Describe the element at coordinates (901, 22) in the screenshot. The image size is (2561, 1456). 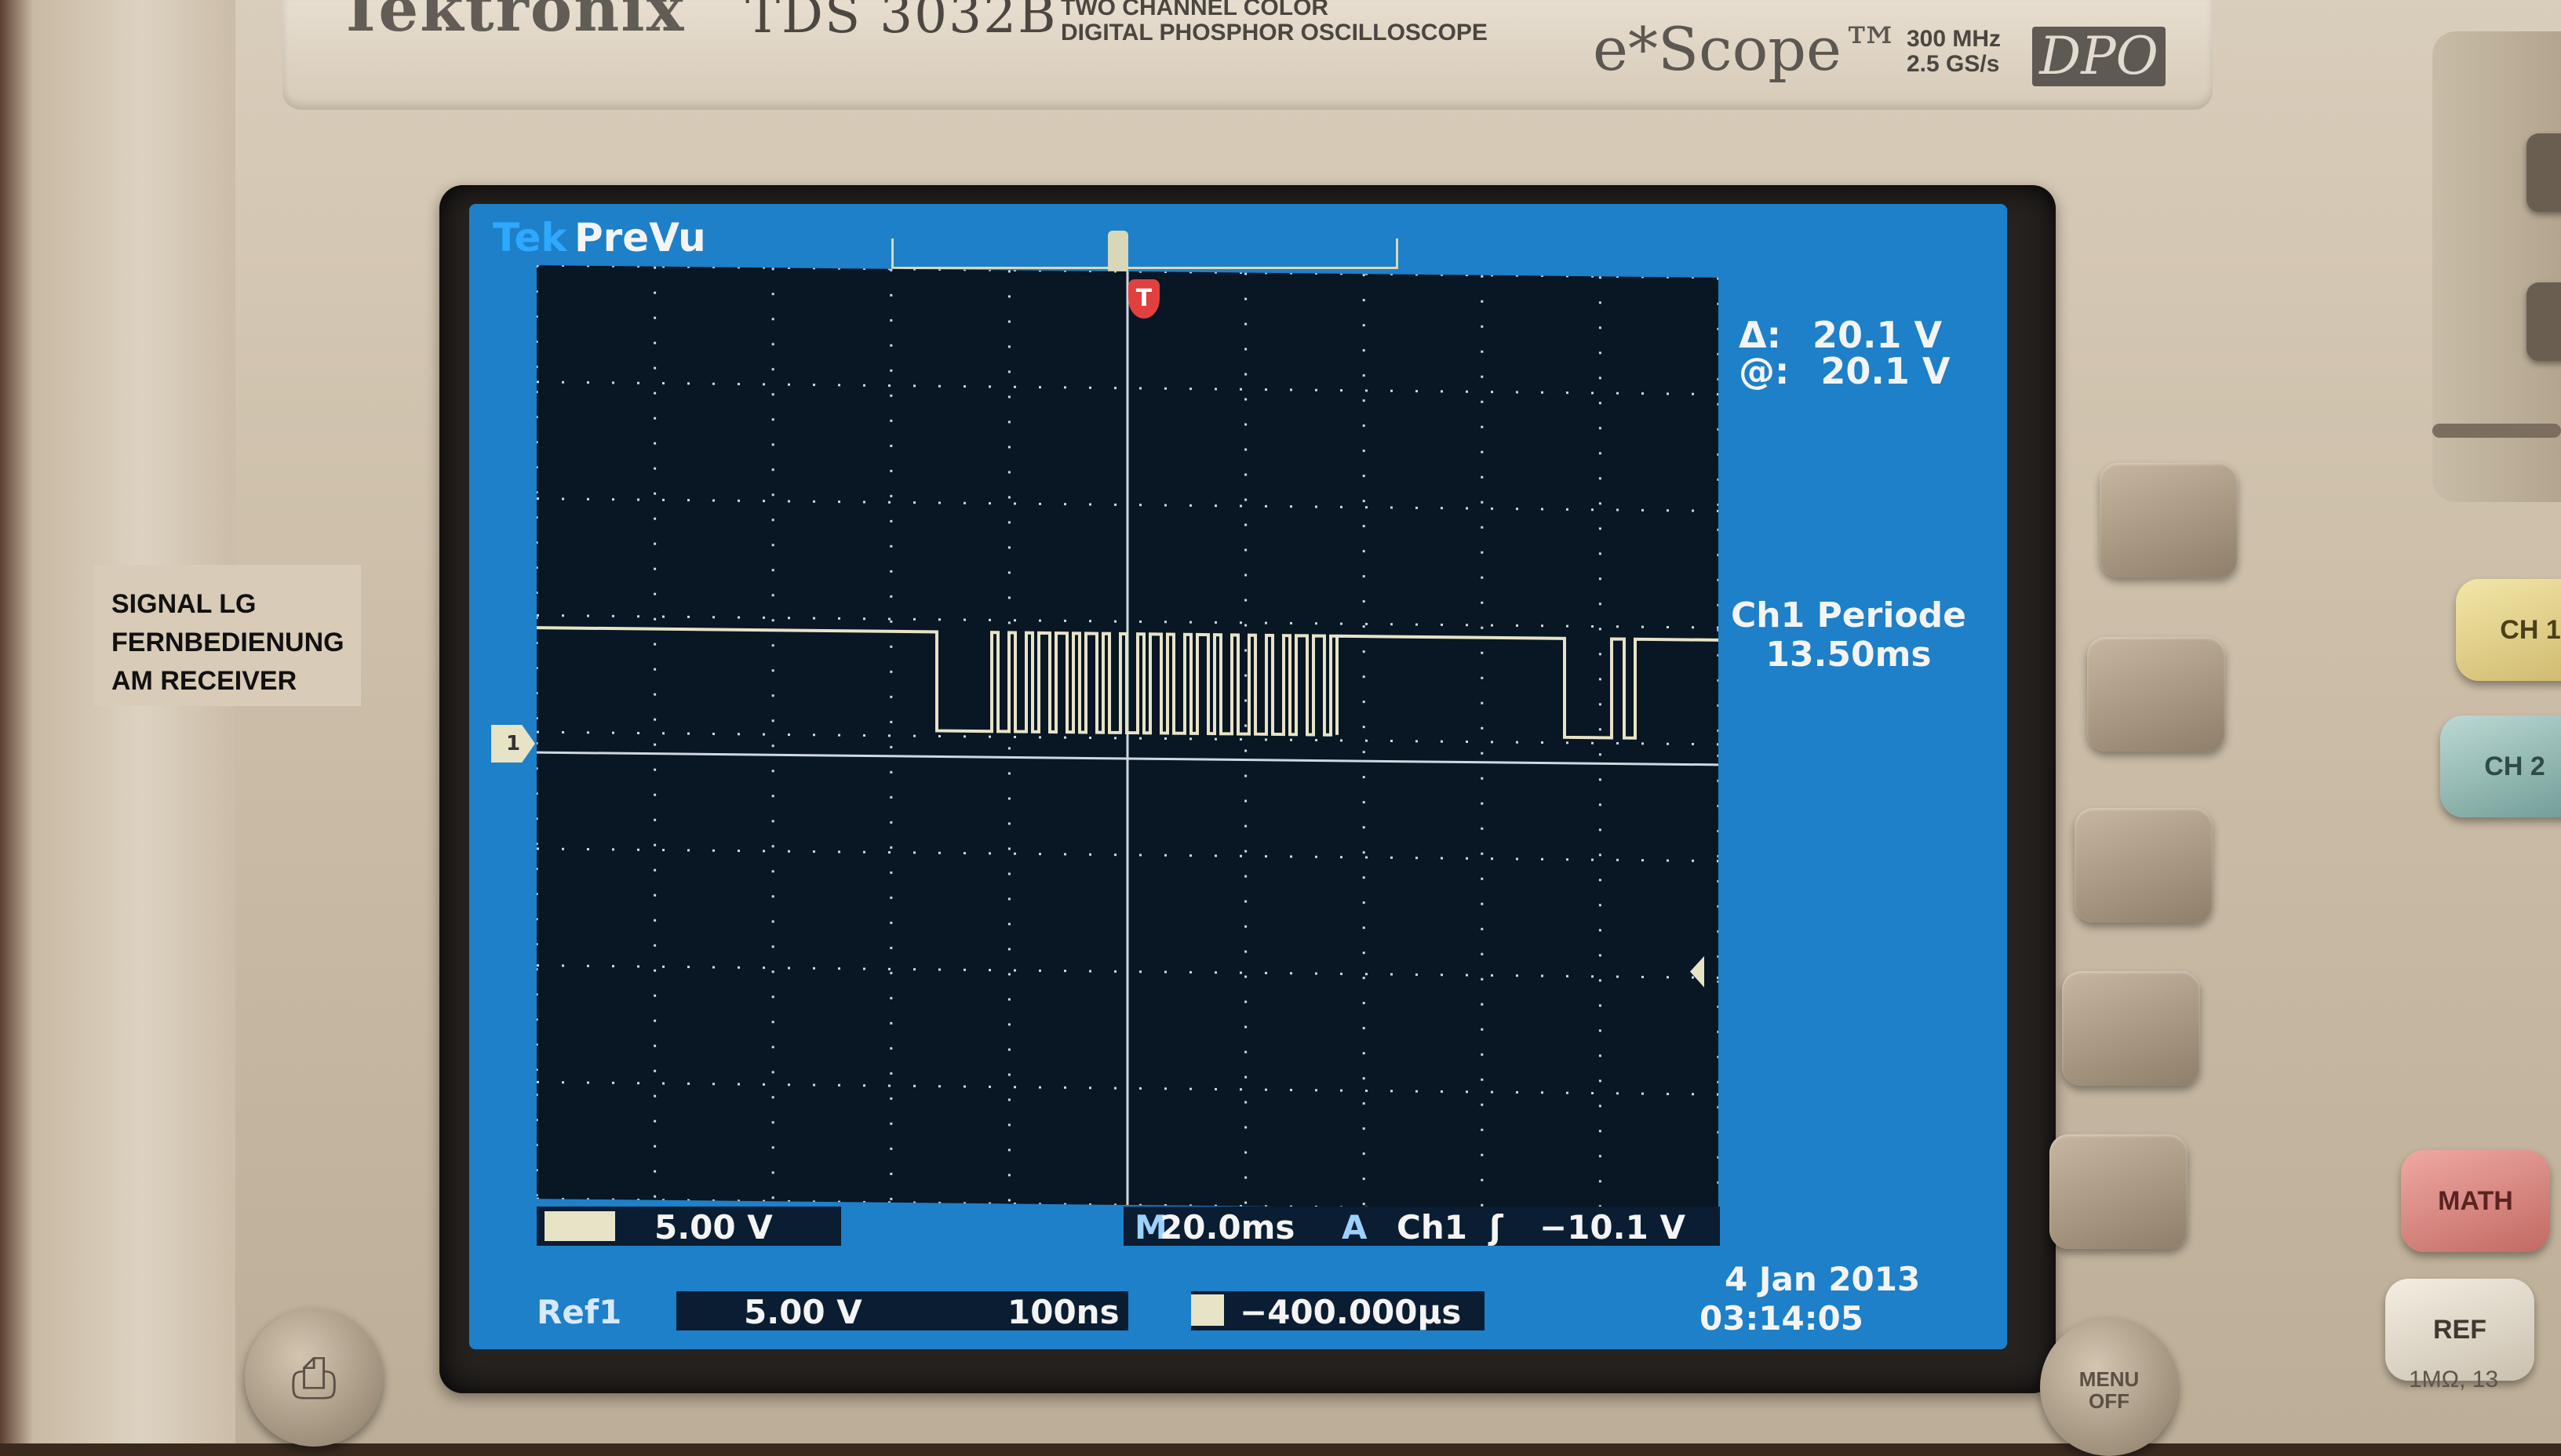
I see `model-number: TDS 3032B` at that location.